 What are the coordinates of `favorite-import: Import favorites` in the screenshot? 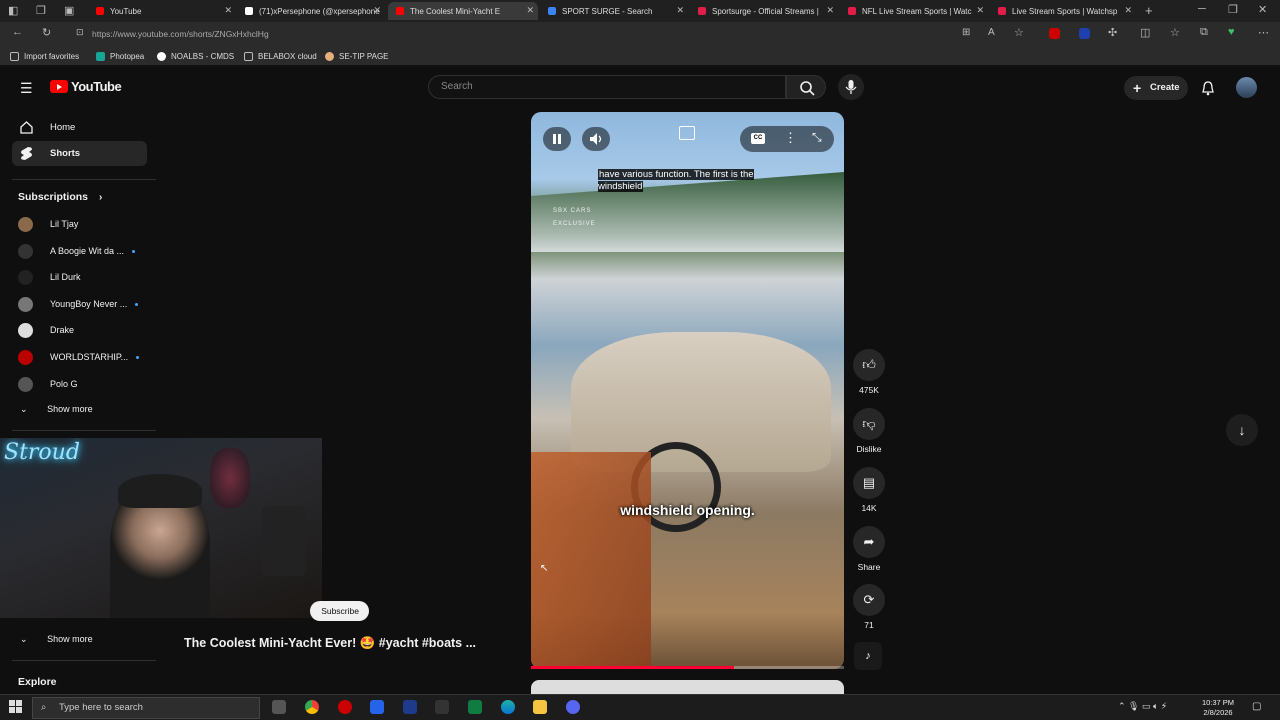 It's located at (44, 56).